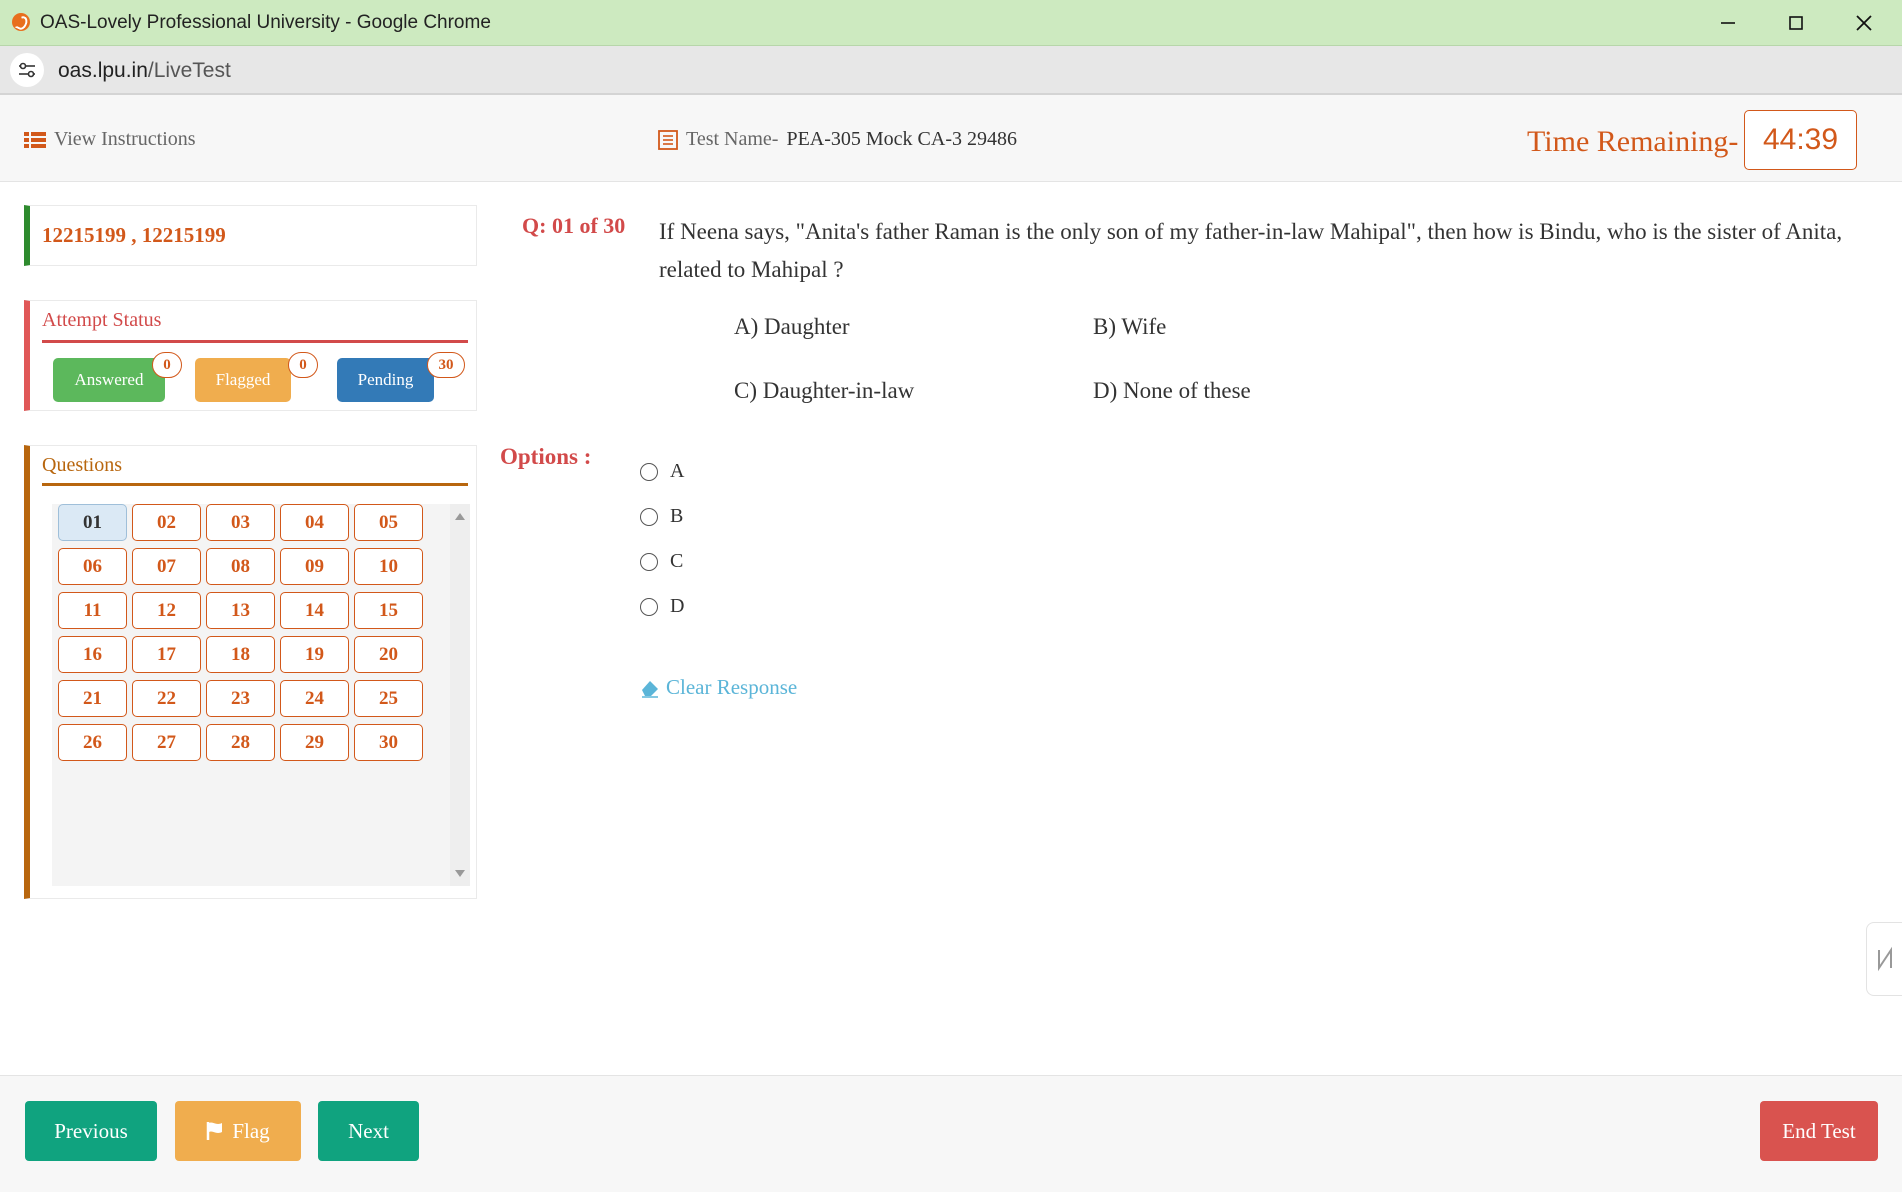 The height and width of the screenshot is (1192, 1902). Describe the element at coordinates (240, 610) in the screenshot. I see `question-button-13: 13` at that location.